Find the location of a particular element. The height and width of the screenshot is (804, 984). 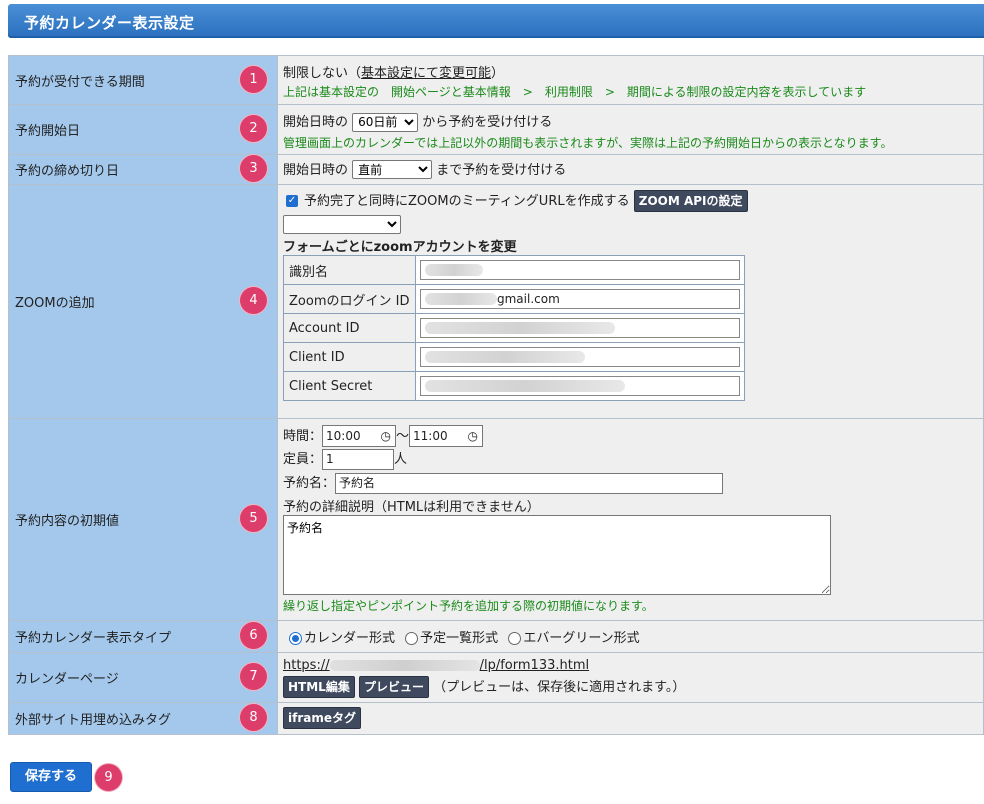

zoom-api-button: ZOOM APIの設定 is located at coordinates (690, 201).